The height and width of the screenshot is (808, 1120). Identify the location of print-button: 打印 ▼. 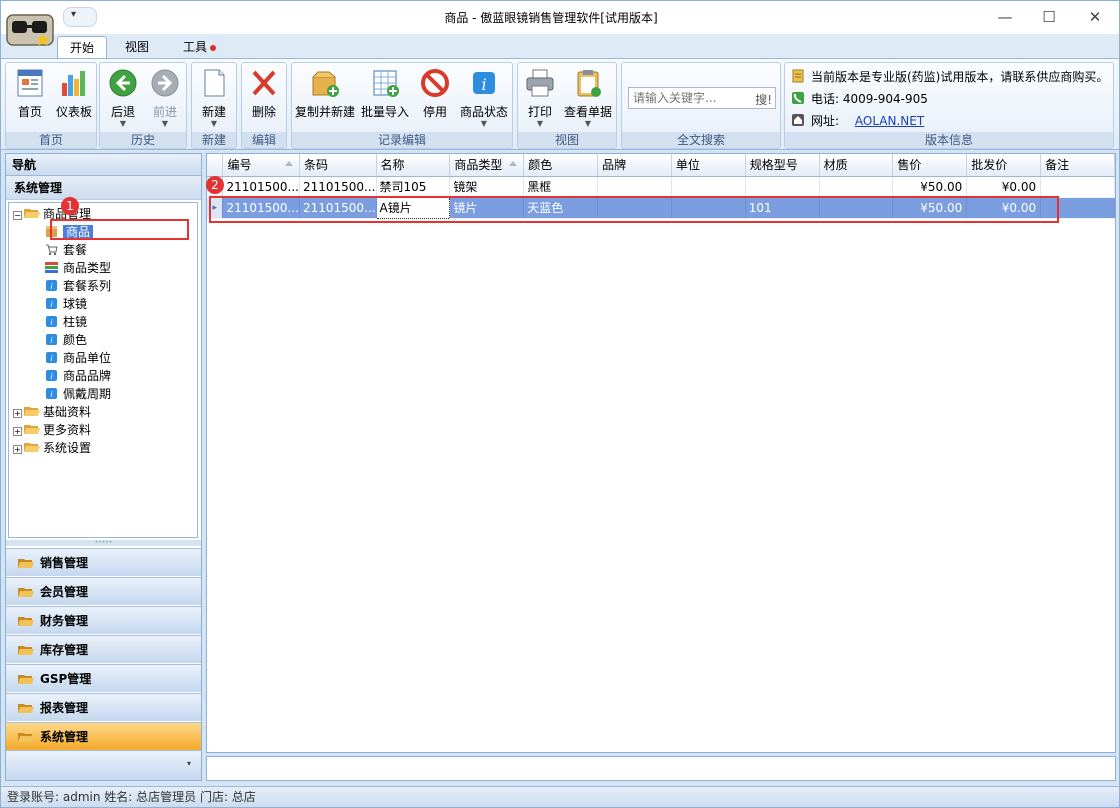
(540, 98).